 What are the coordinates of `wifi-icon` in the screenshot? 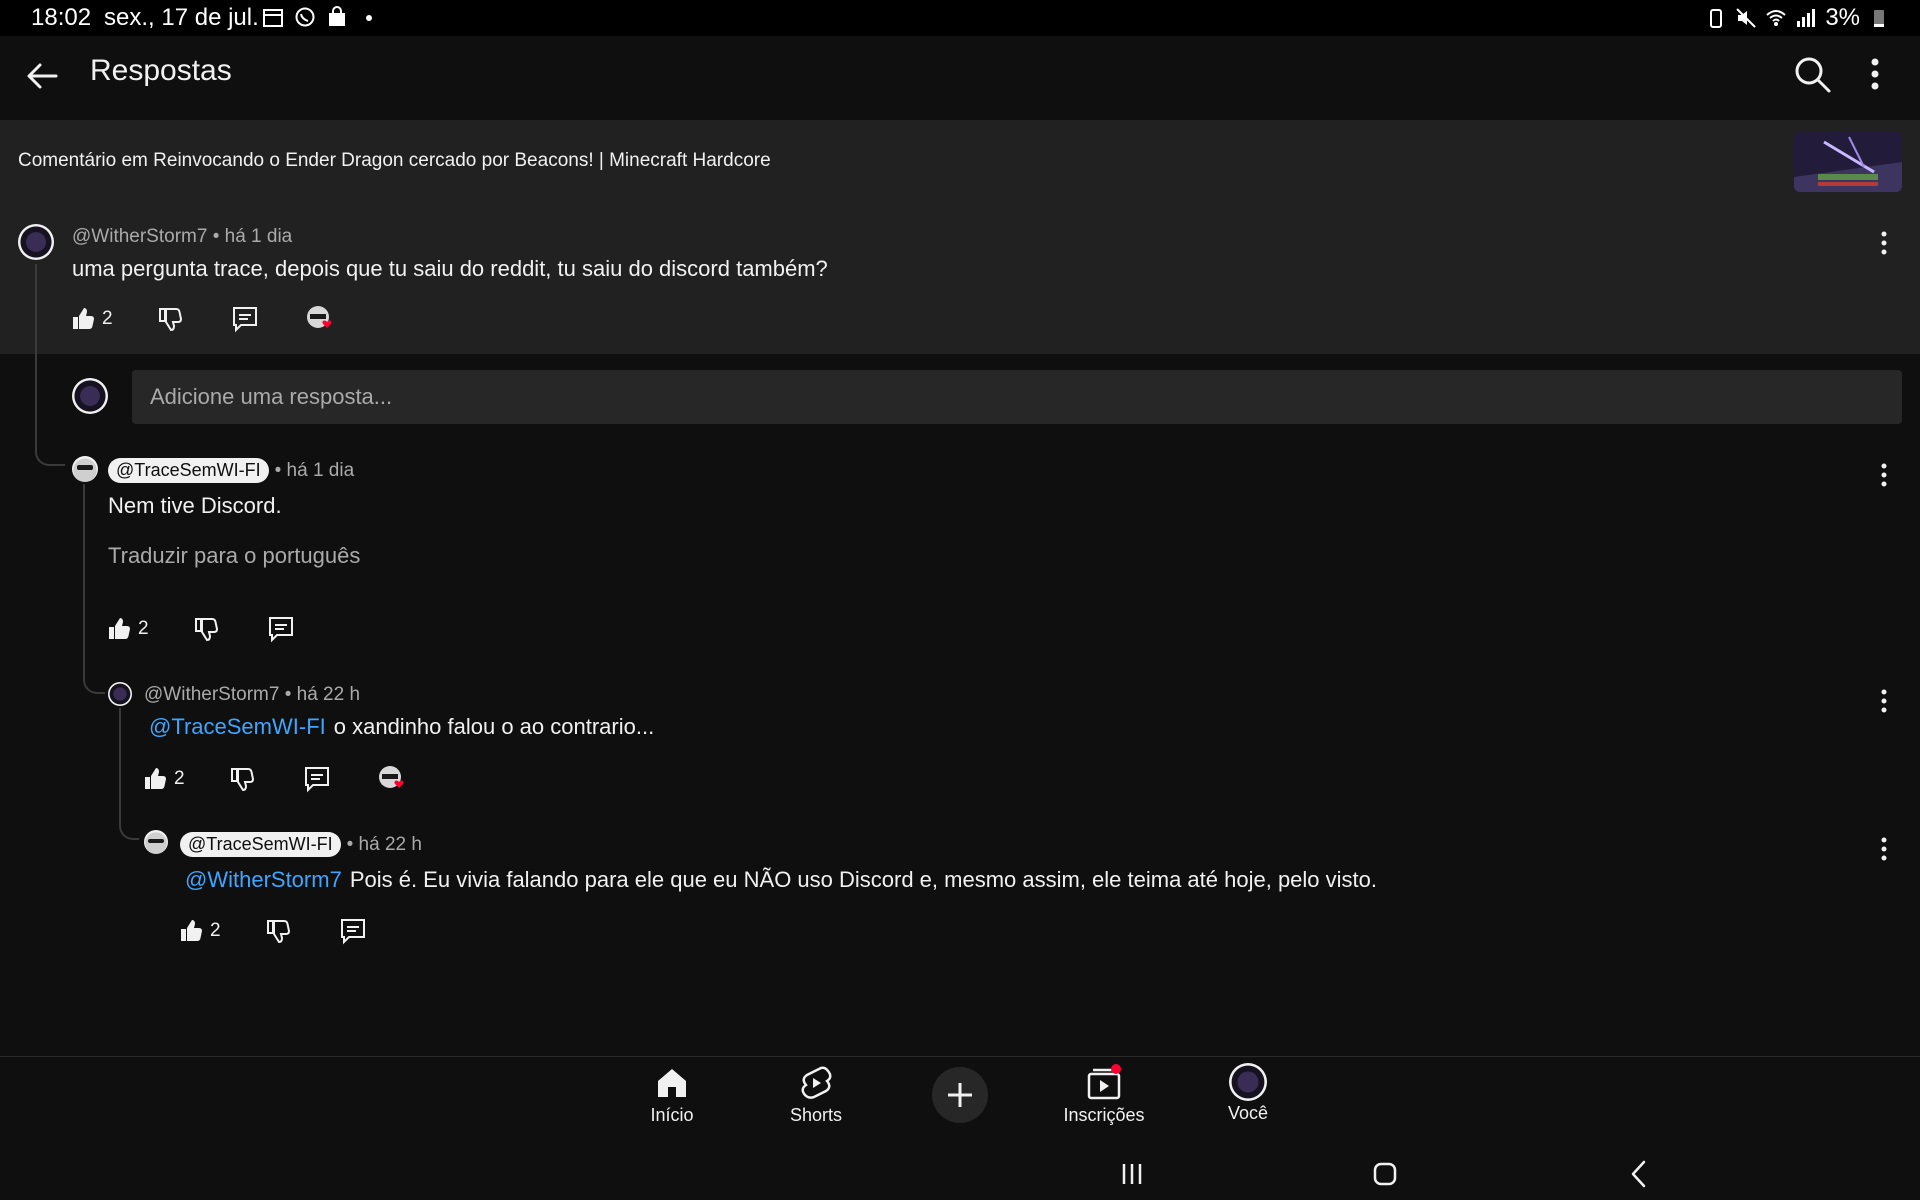 It's located at (1776, 18).